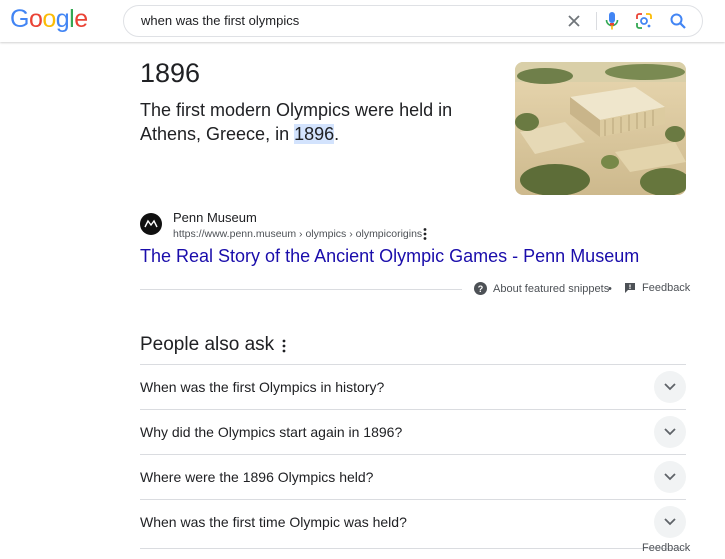 The image size is (725, 559). What do you see at coordinates (574, 21) in the screenshot?
I see `clear-icon` at bounding box center [574, 21].